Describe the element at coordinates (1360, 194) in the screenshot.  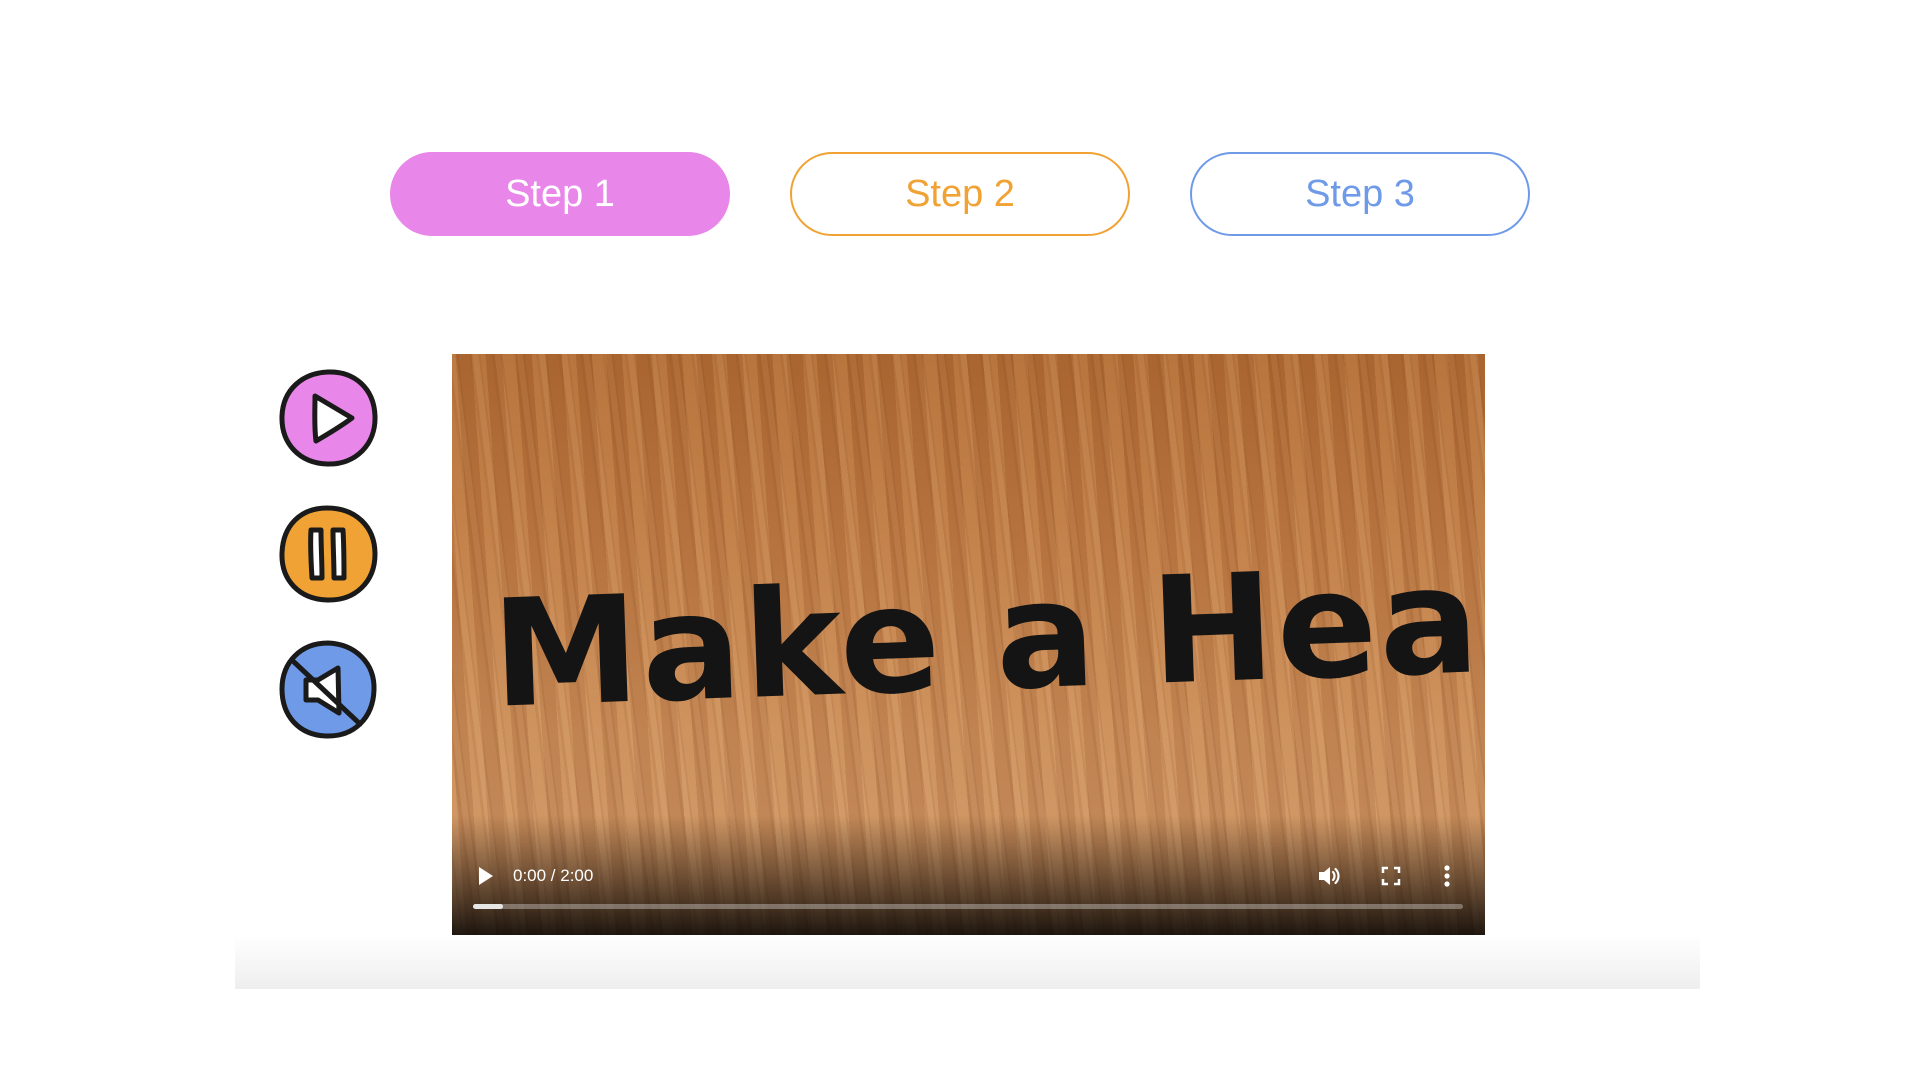
I see `tab-step-3: Step 3` at that location.